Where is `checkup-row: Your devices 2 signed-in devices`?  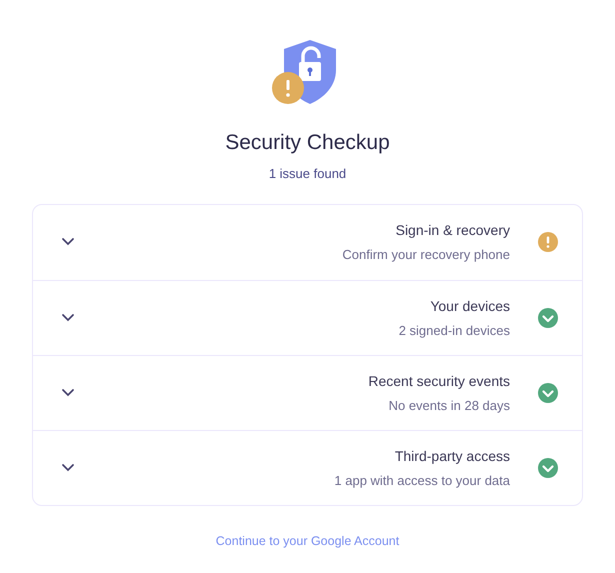
checkup-row: Your devices 2 signed-in devices is located at coordinates (307, 317).